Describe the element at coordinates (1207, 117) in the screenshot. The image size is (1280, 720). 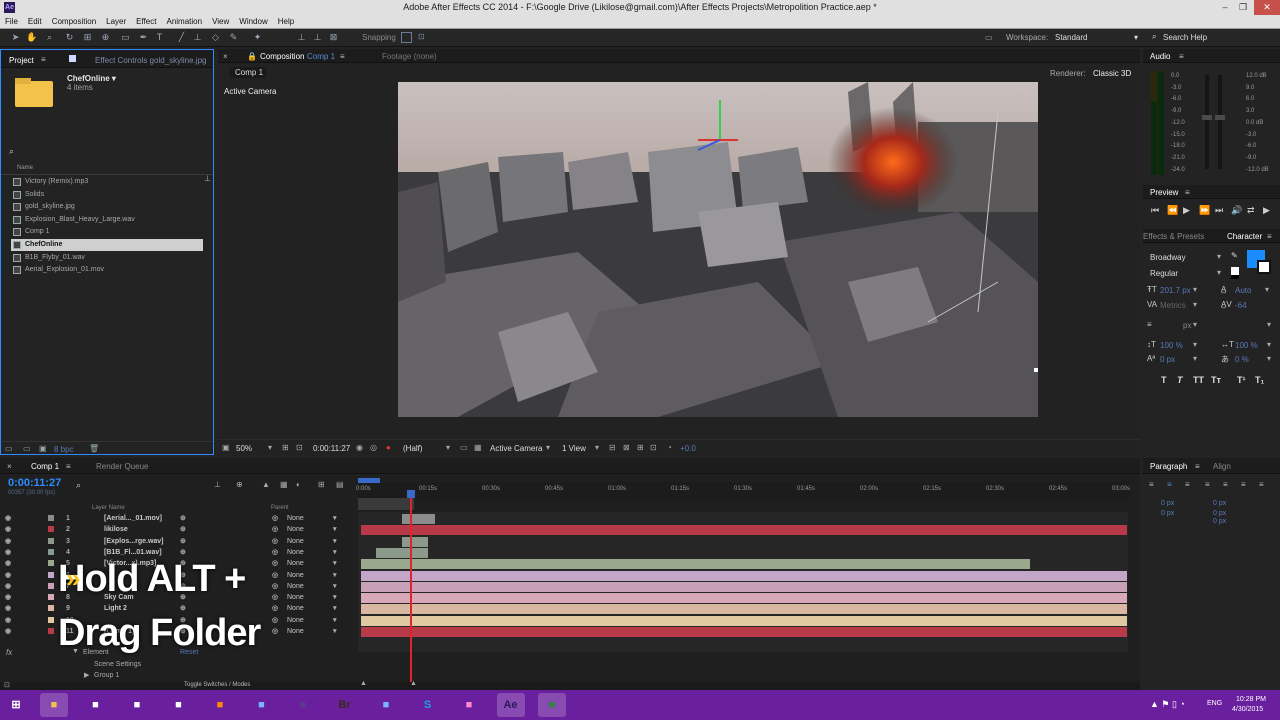
I see `volume-slider-left` at that location.